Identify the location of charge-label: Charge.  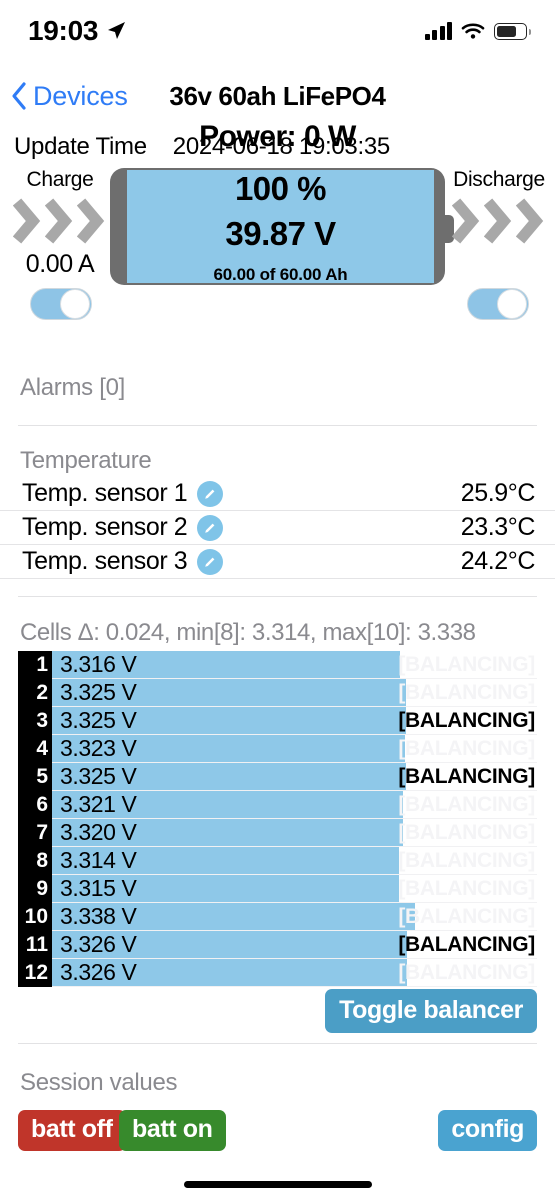
(60, 179).